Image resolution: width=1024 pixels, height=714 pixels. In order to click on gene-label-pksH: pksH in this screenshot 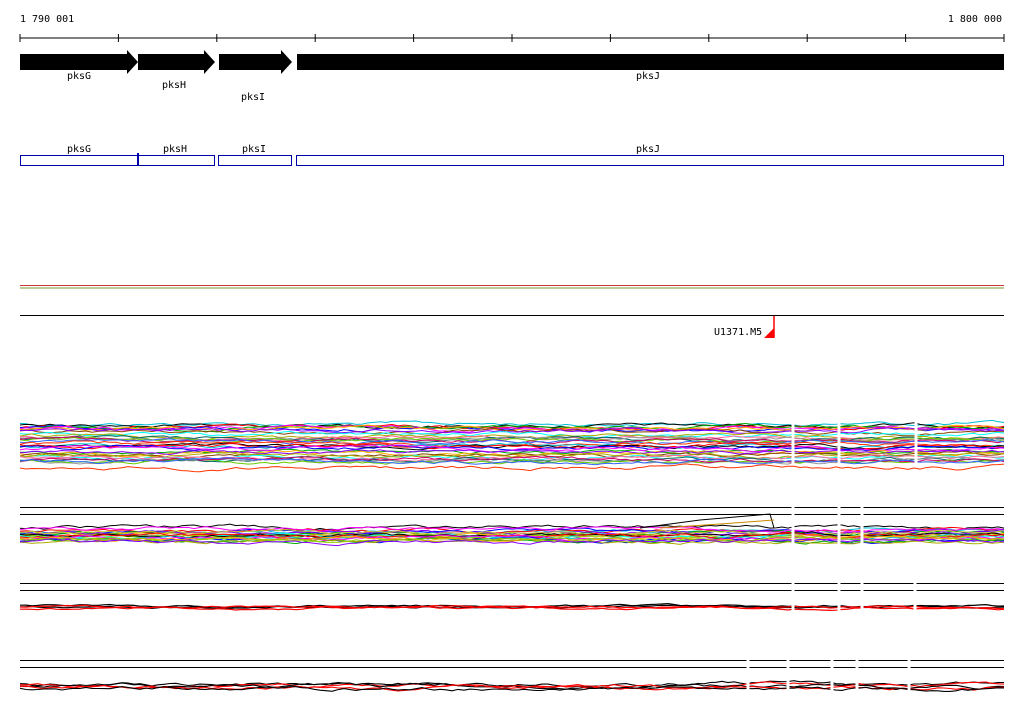, I will do `click(174, 85)`.